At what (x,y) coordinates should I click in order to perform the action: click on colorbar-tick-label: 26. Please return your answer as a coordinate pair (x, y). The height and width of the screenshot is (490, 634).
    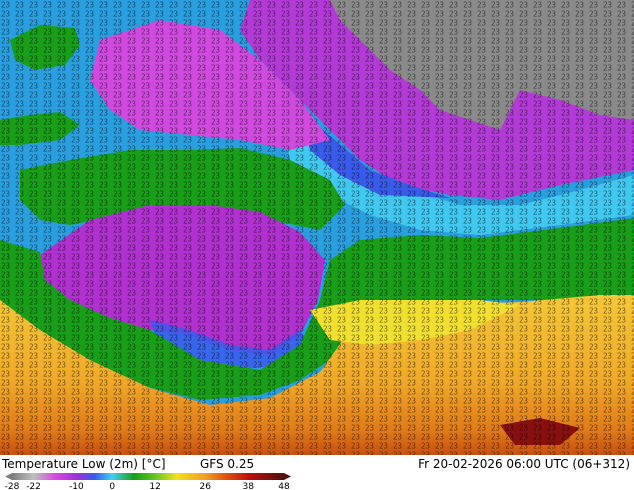
    Looking at the image, I should click on (206, 486).